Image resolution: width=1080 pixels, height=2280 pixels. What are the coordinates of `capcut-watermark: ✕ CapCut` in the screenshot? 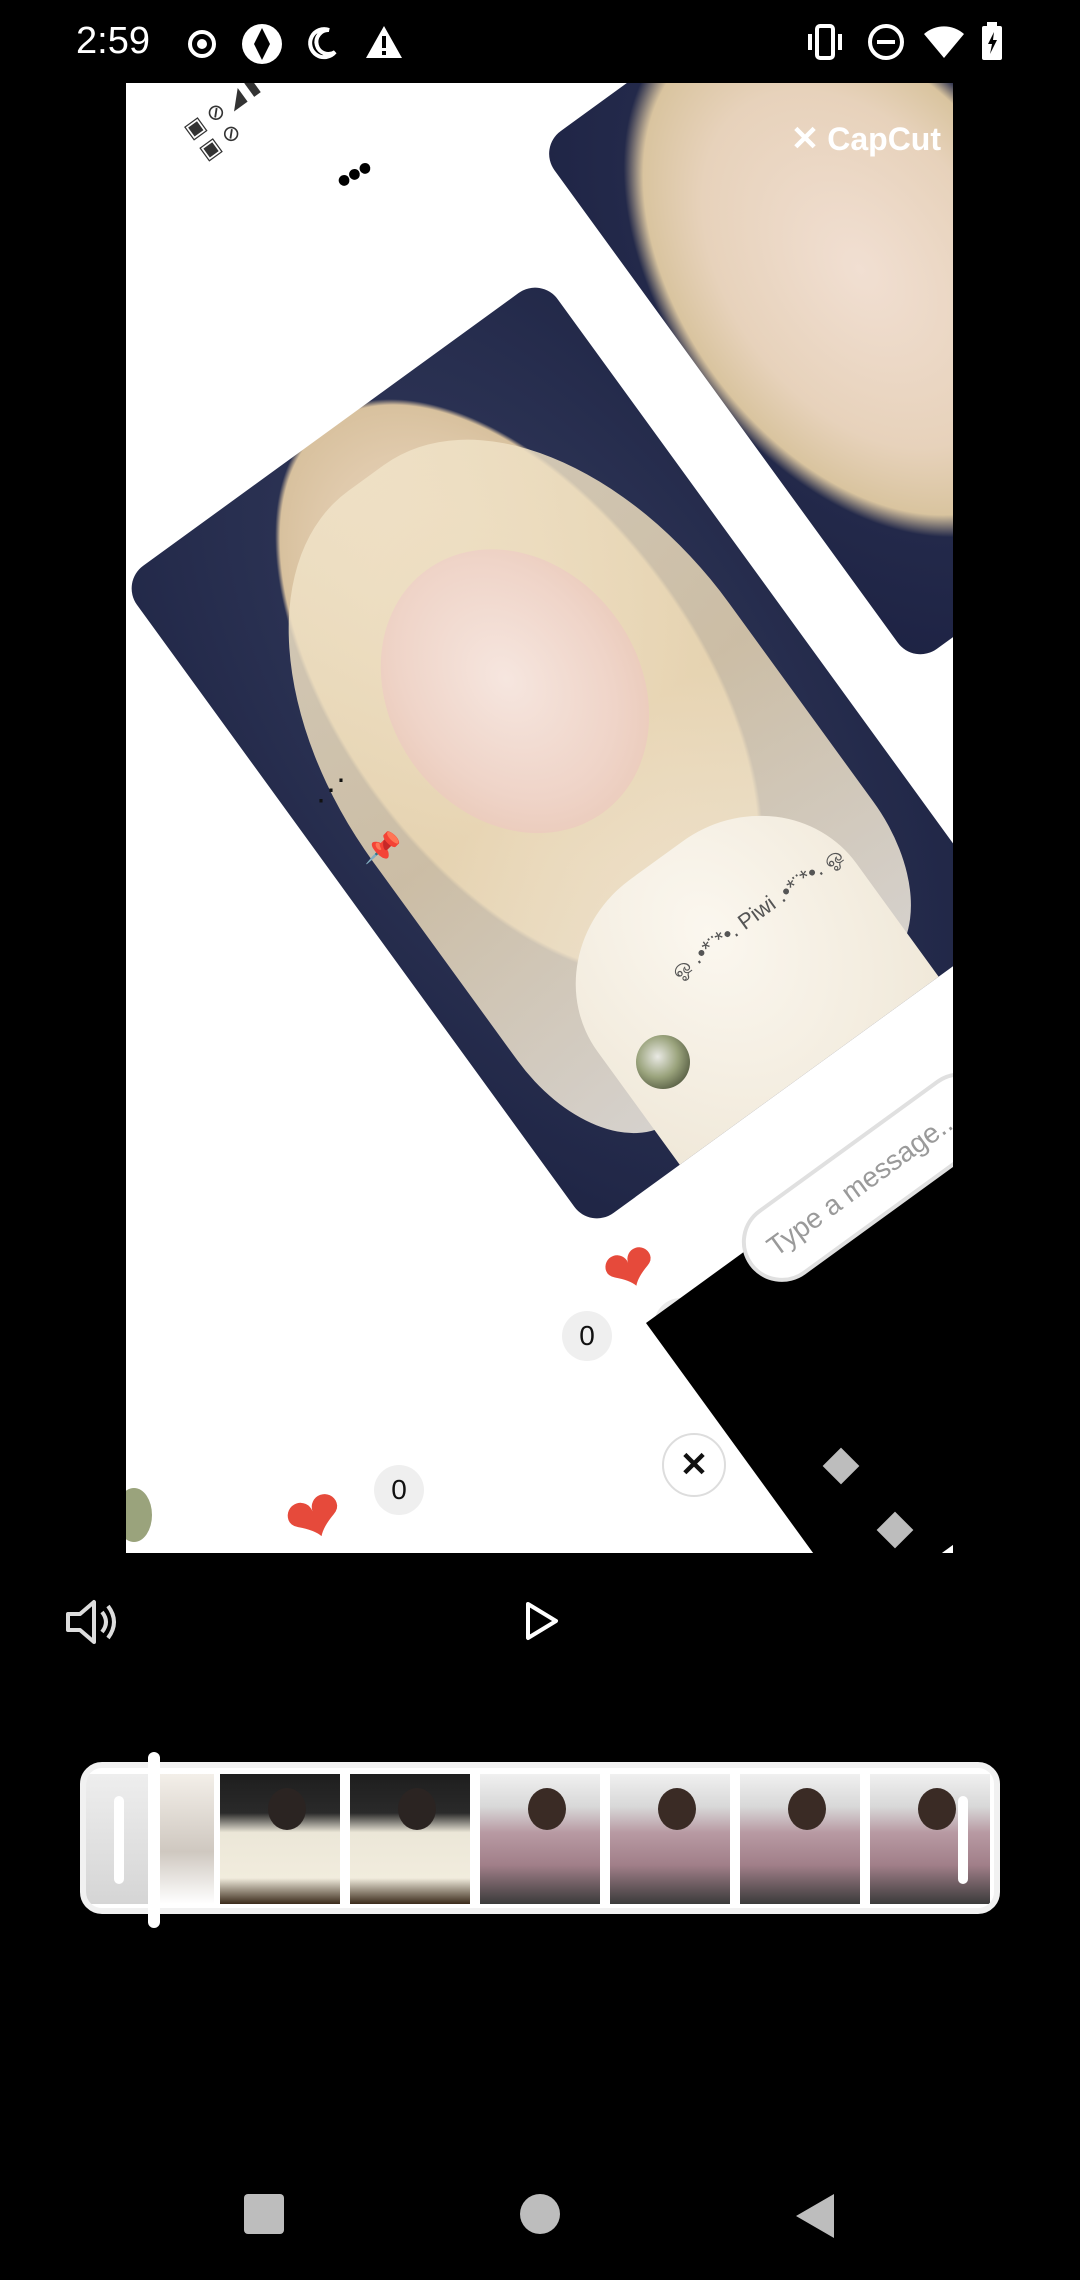 It's located at (866, 139).